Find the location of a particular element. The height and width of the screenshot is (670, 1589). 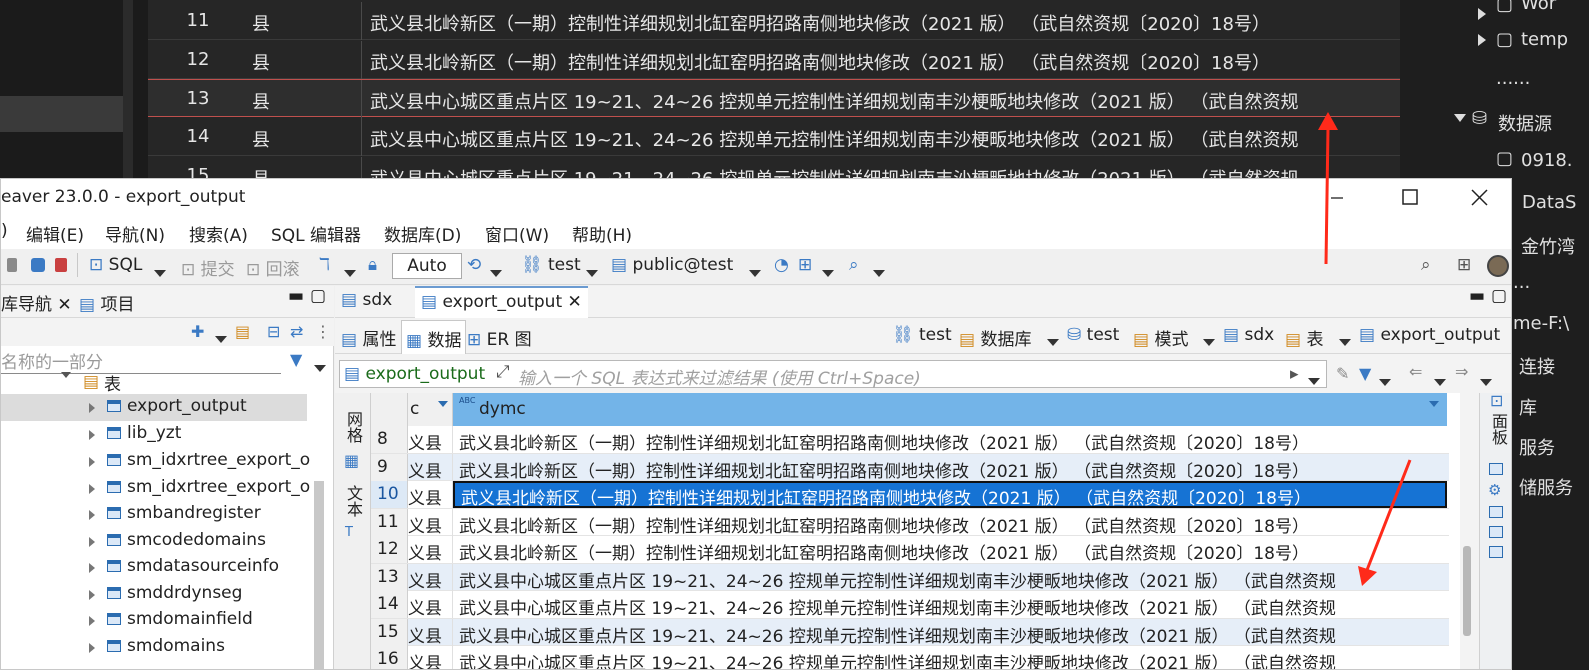

menu-search: 搜索(A) is located at coordinates (218, 233).